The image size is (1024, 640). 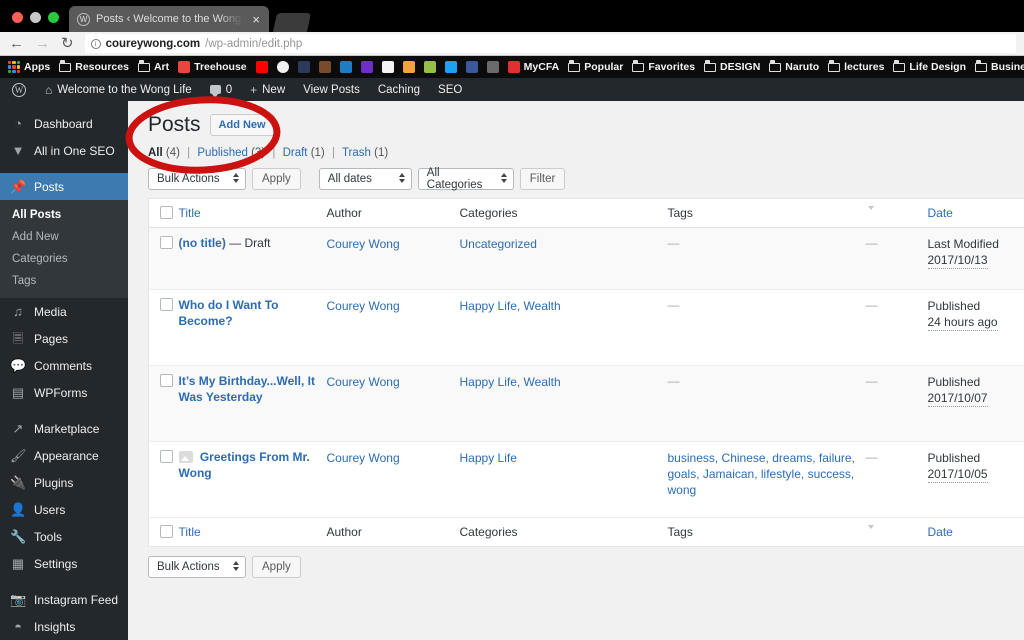 What do you see at coordinates (542, 179) in the screenshot?
I see `filter-button: Filter` at bounding box center [542, 179].